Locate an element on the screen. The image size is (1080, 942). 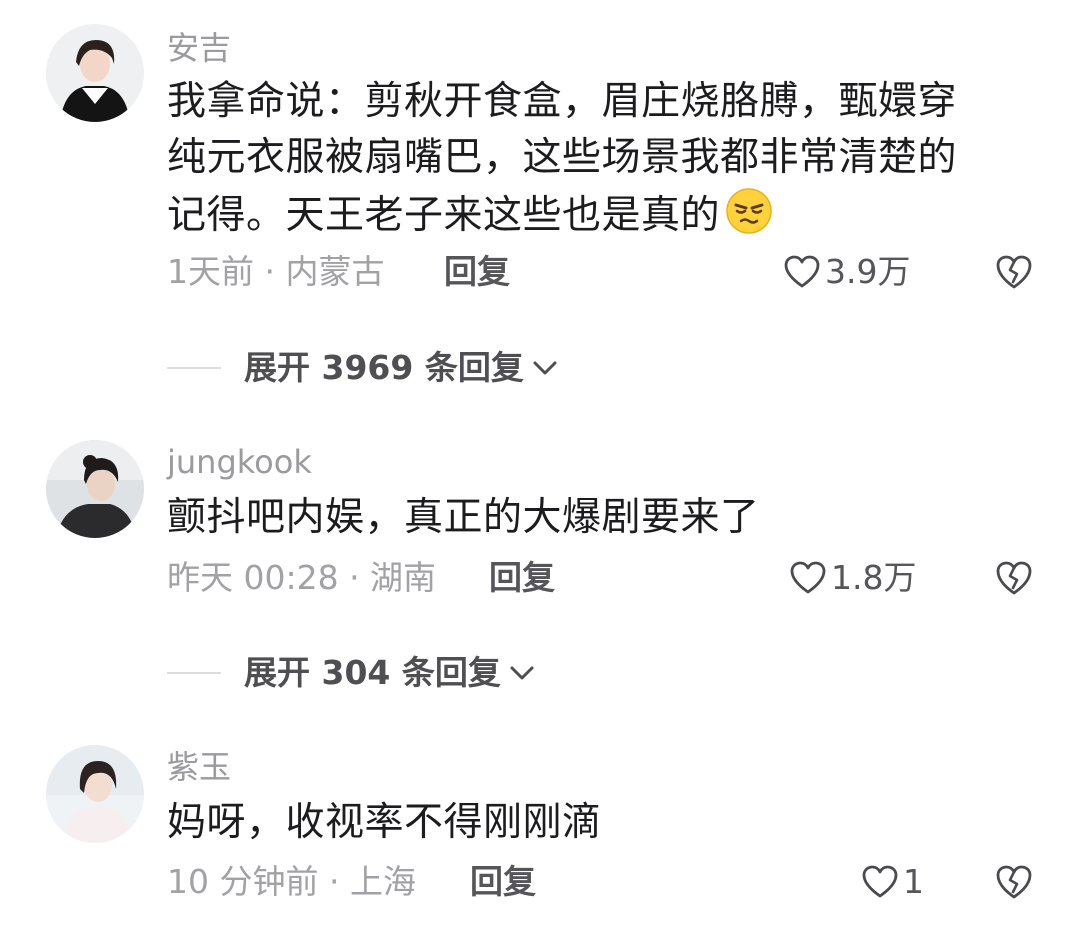
like-button: 1.8万 is located at coordinates (852, 578).